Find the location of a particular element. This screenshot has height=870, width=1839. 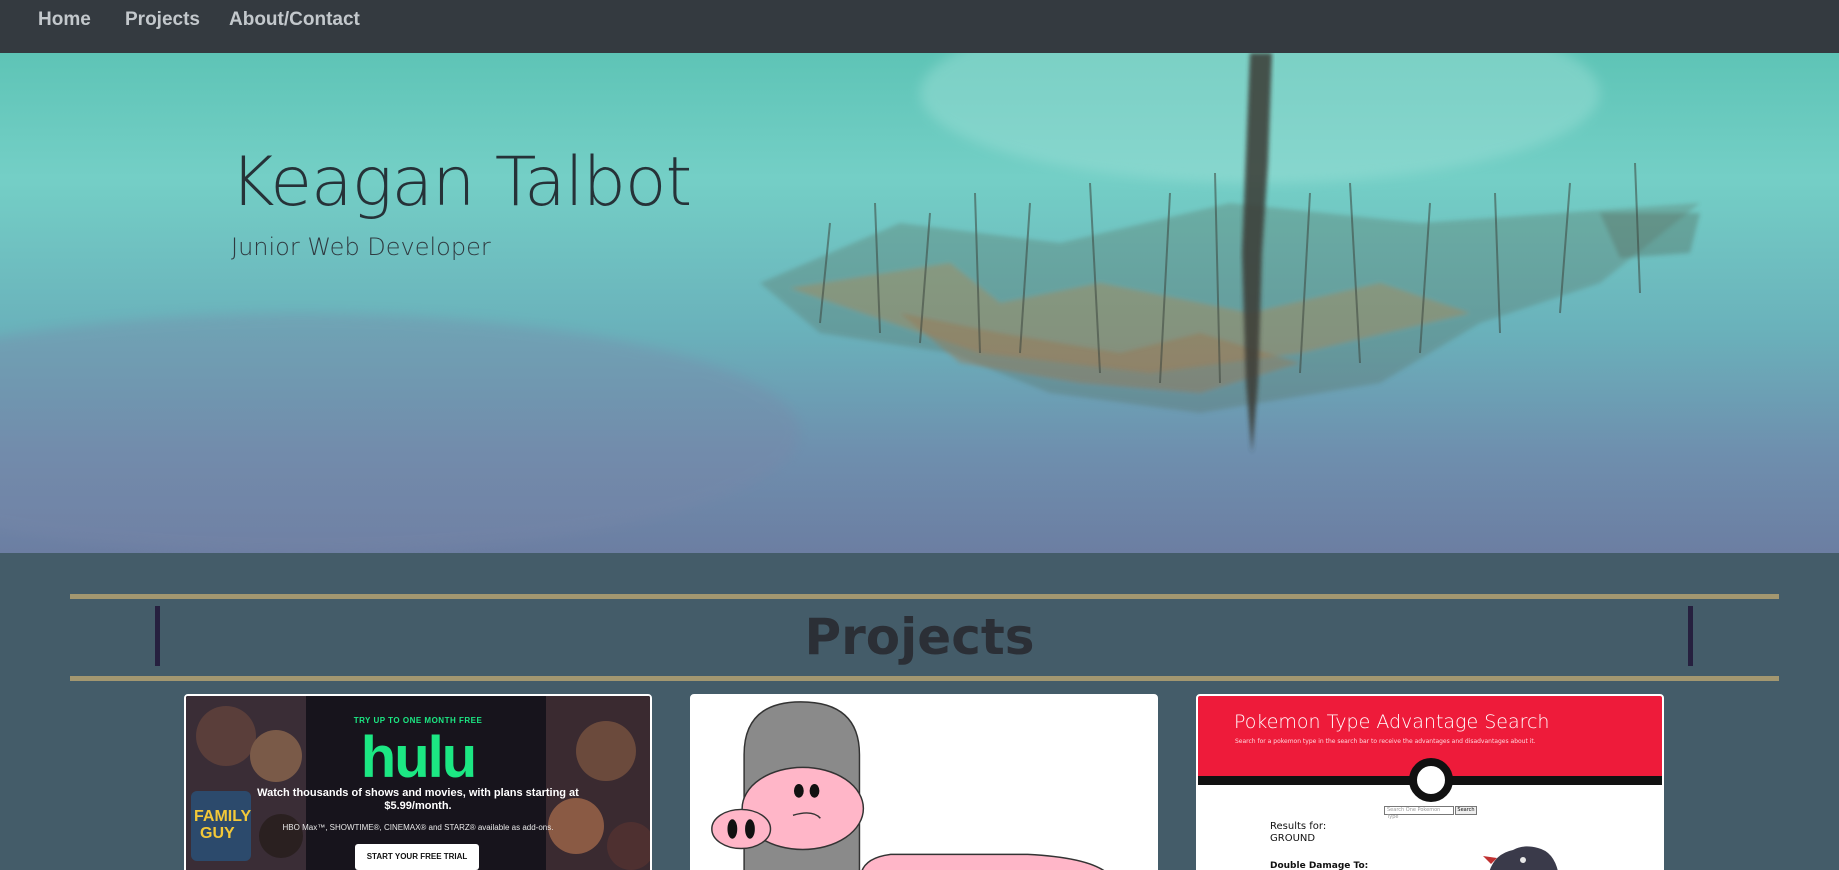

projects-heading: Projects is located at coordinates (919, 637).